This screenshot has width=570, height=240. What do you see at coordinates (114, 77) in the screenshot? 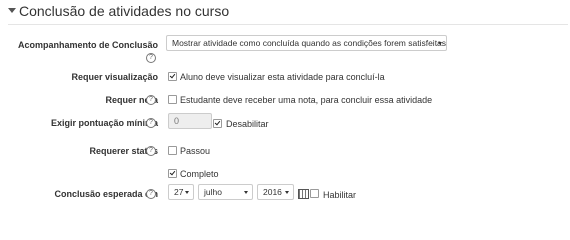
I see `view-label: Requer visualização` at bounding box center [114, 77].